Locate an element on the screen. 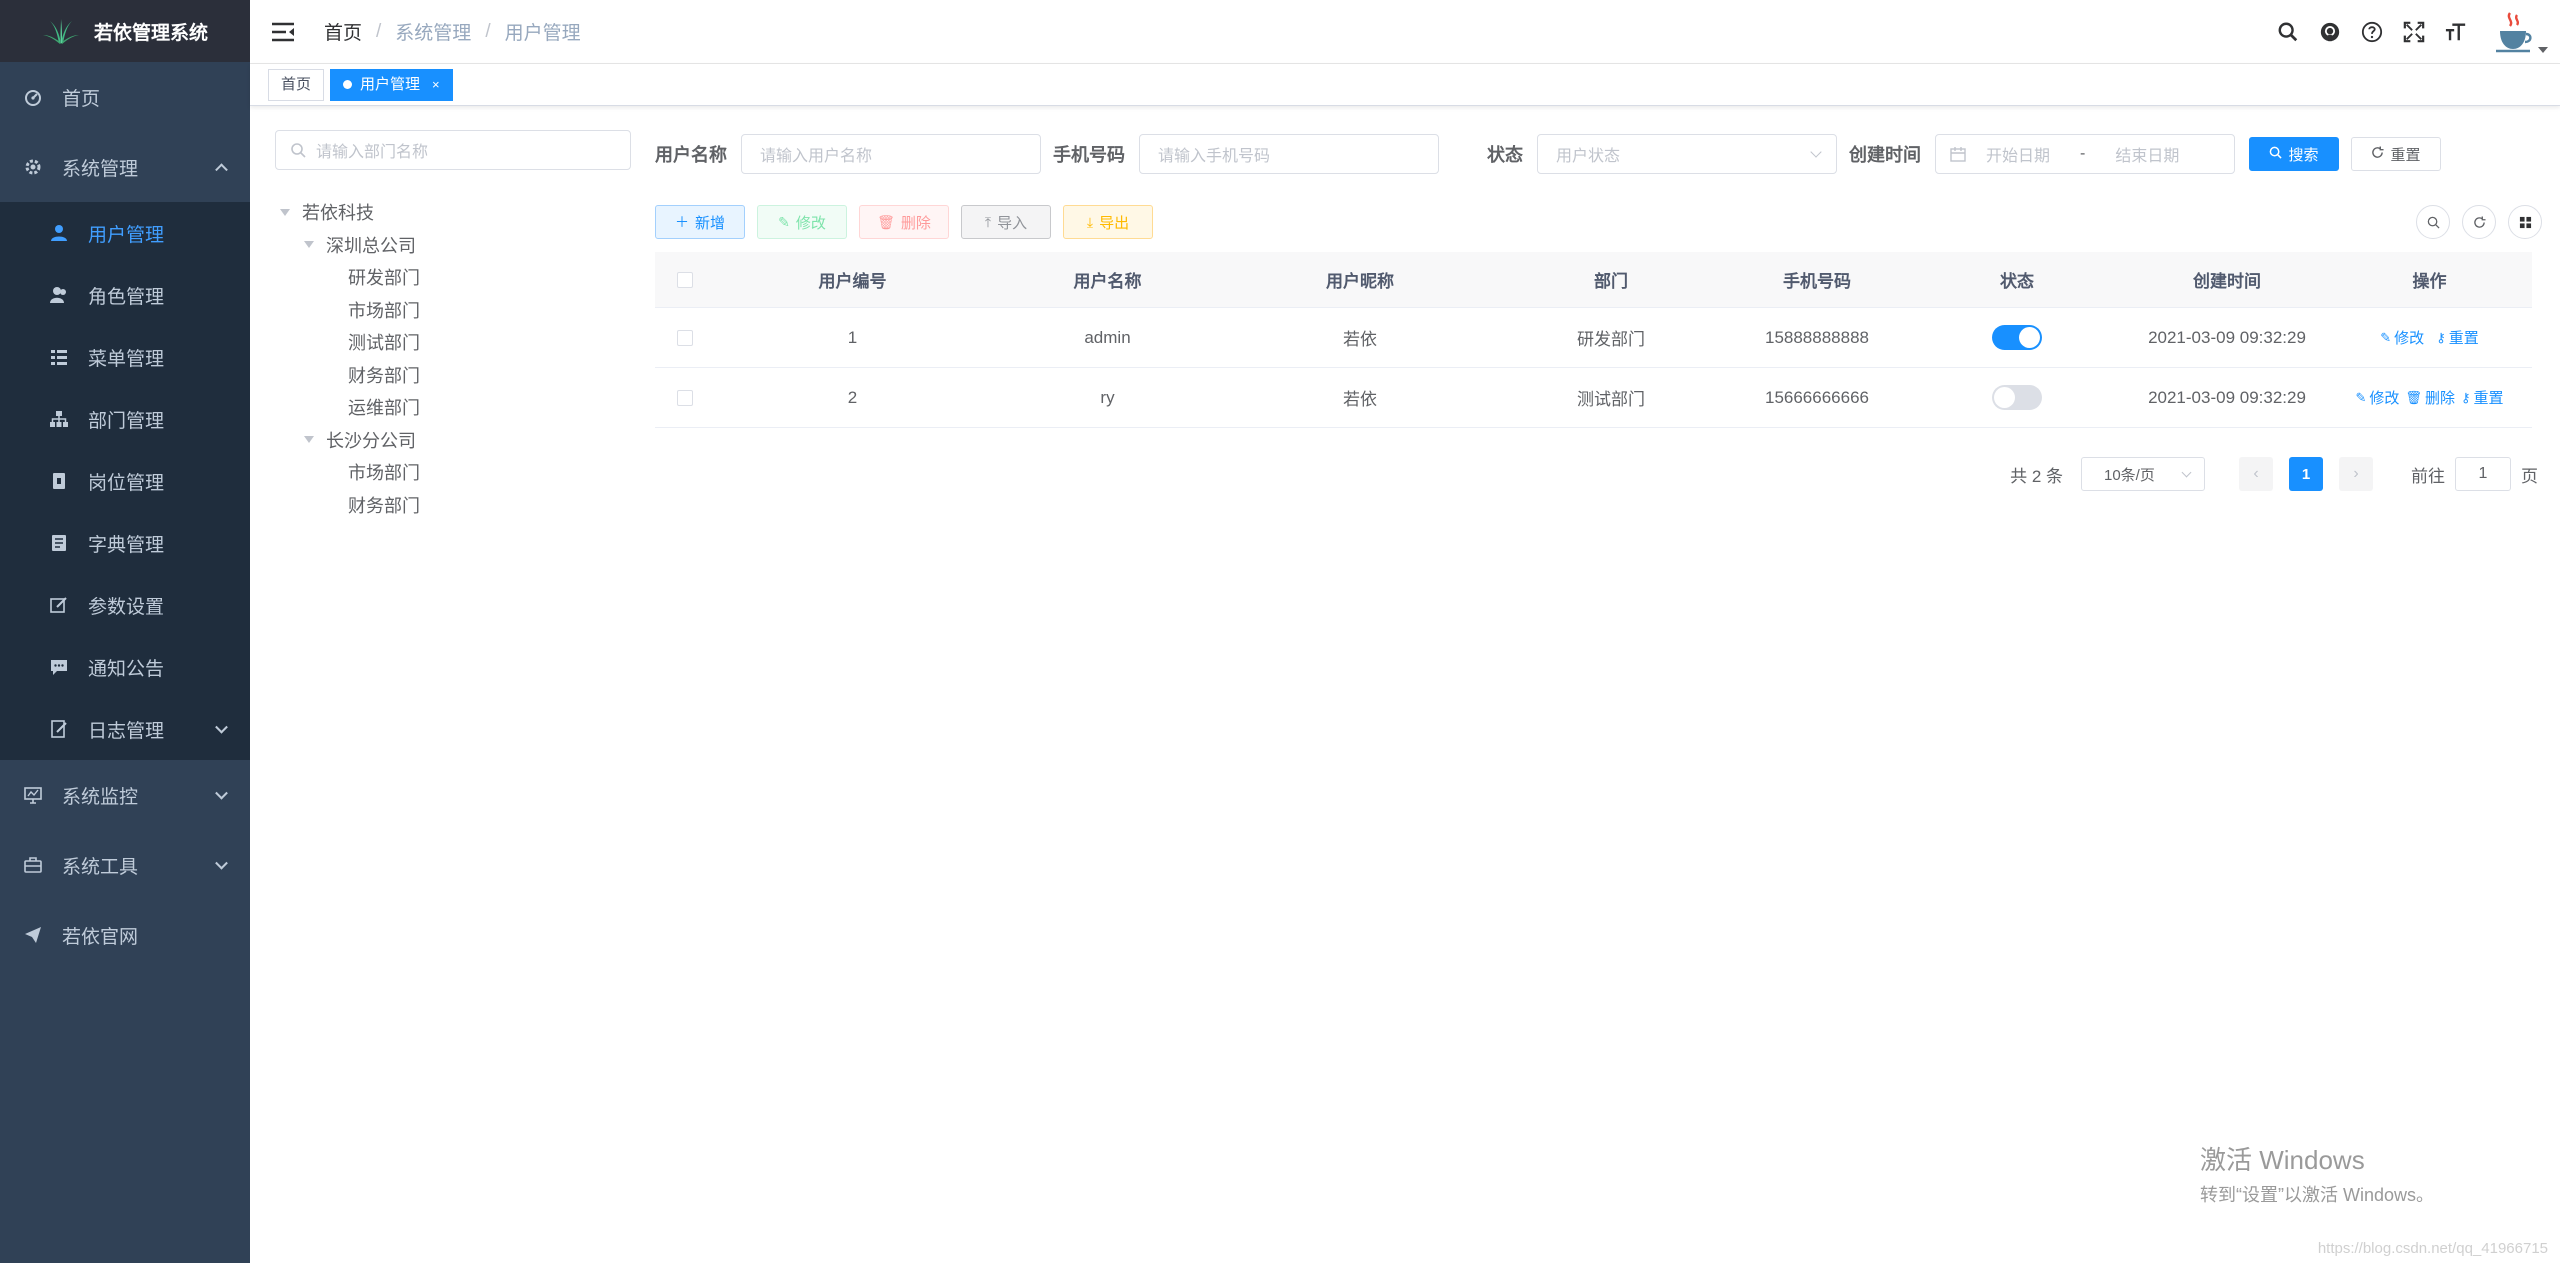 This screenshot has width=2560, height=1263. sidebar-item-label: 菜单管理 is located at coordinates (126, 359).